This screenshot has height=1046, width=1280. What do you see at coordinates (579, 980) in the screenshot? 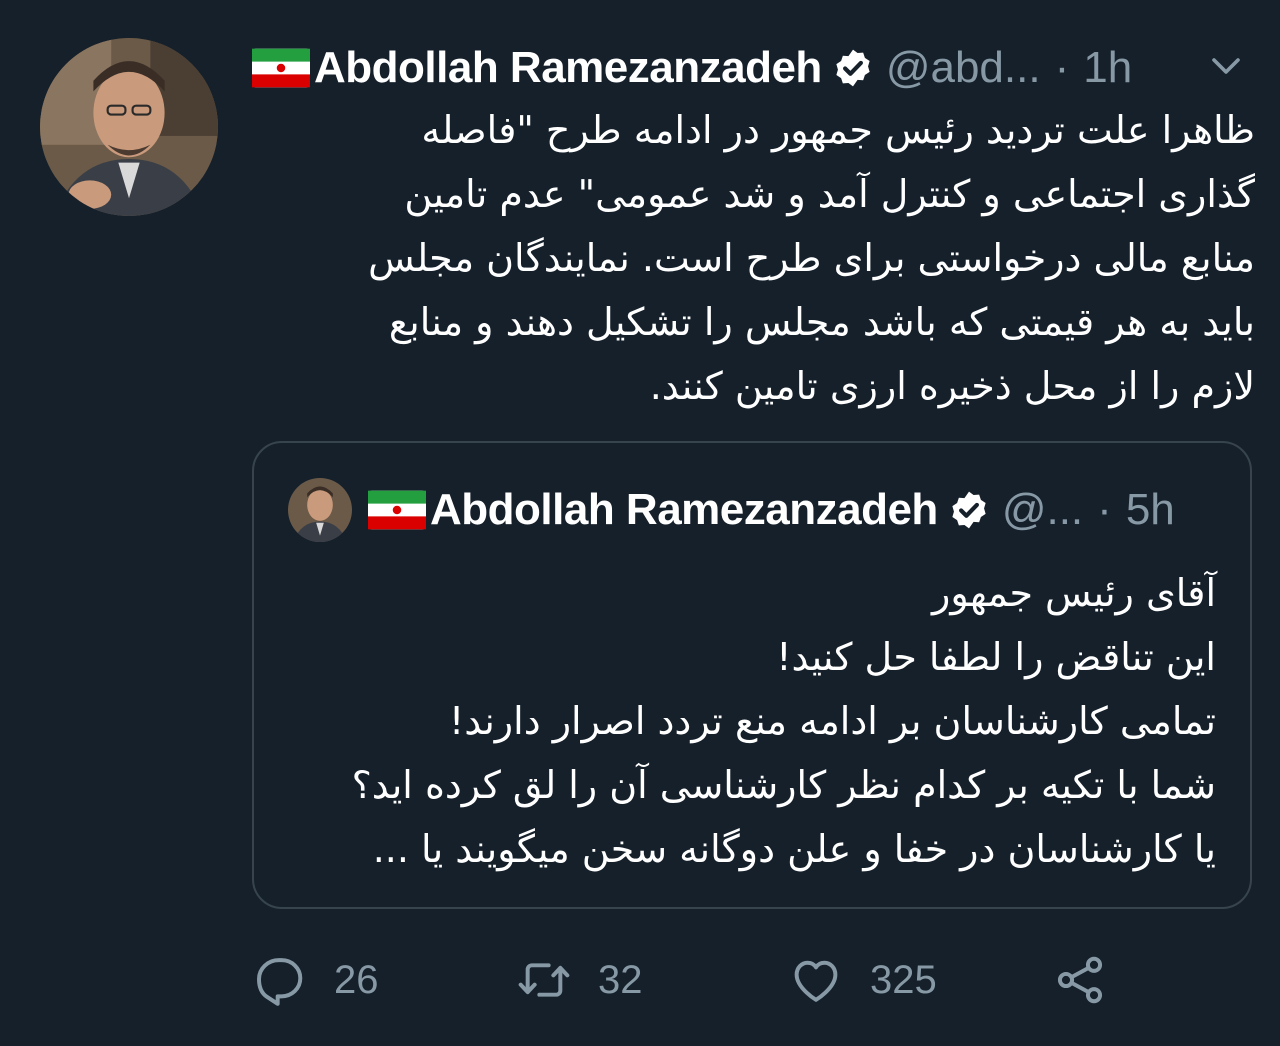
I see `retweet-button: 32` at bounding box center [579, 980].